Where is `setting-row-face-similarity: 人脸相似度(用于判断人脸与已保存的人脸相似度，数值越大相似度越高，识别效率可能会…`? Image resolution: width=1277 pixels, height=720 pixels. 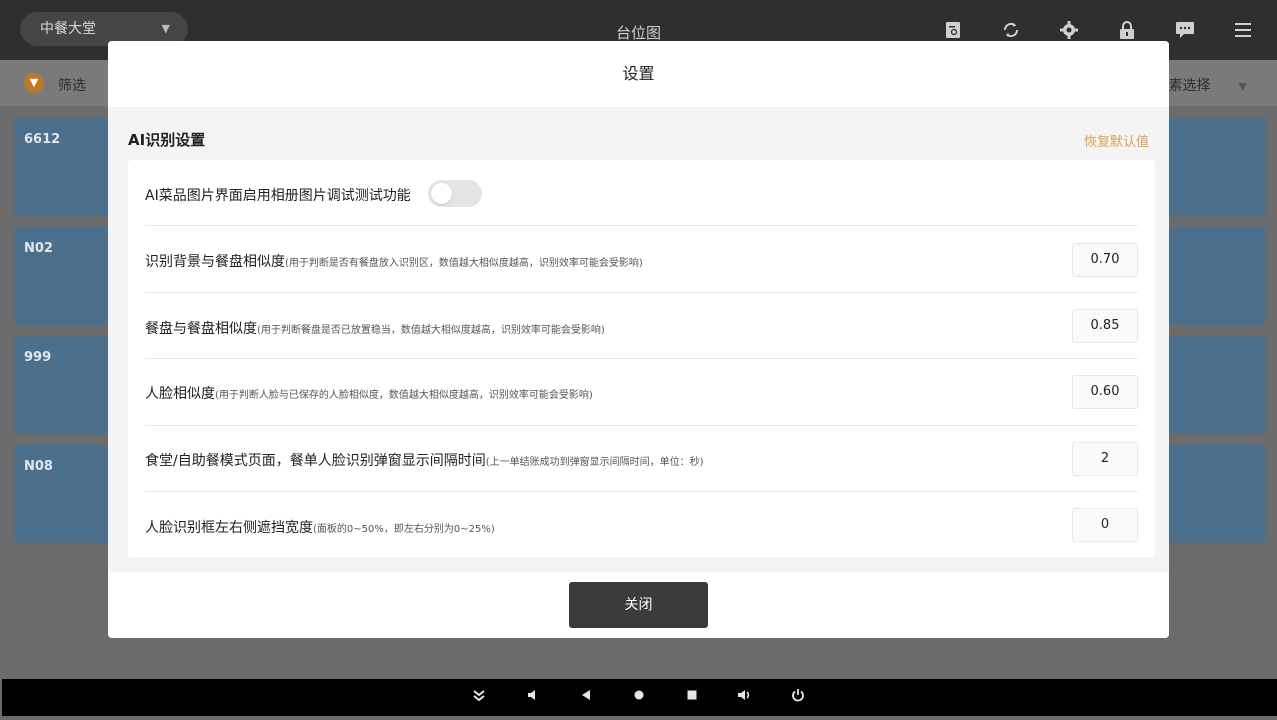 setting-row-face-similarity: 人脸相似度(用于判断人脸与已保存的人脸相似度，数值越大相似度越高，识别效率可能会… is located at coordinates (641, 392).